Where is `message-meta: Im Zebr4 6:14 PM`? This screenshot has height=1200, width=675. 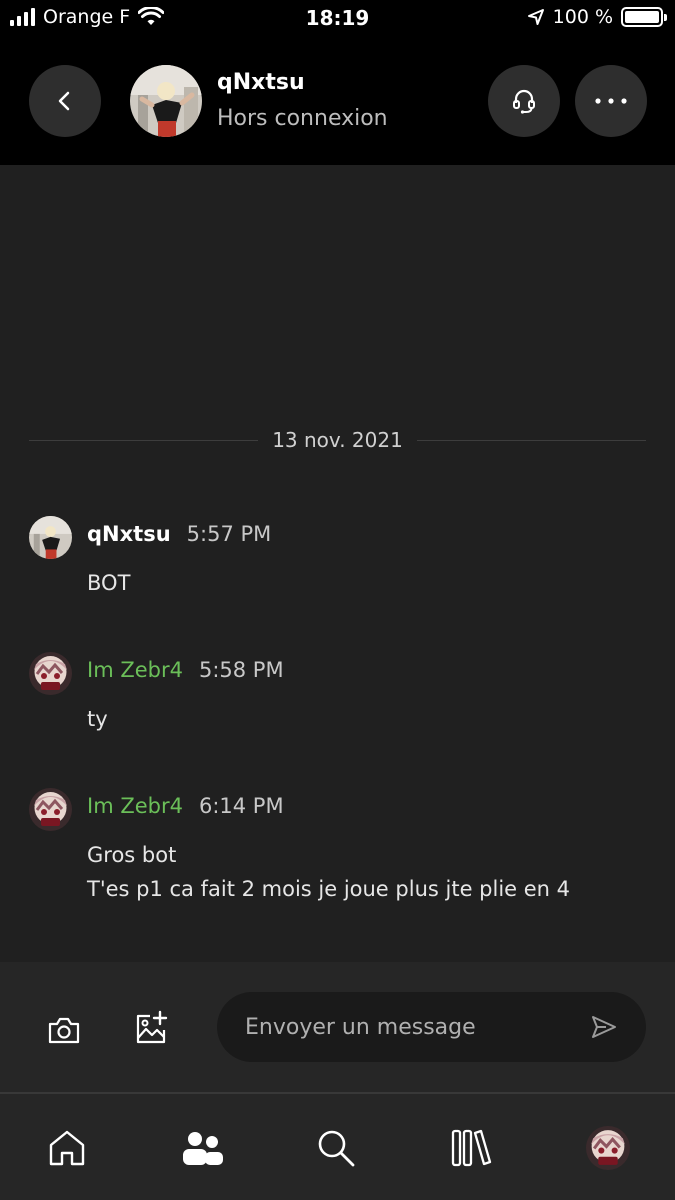 message-meta: Im Zebr4 6:14 PM is located at coordinates (185, 806).